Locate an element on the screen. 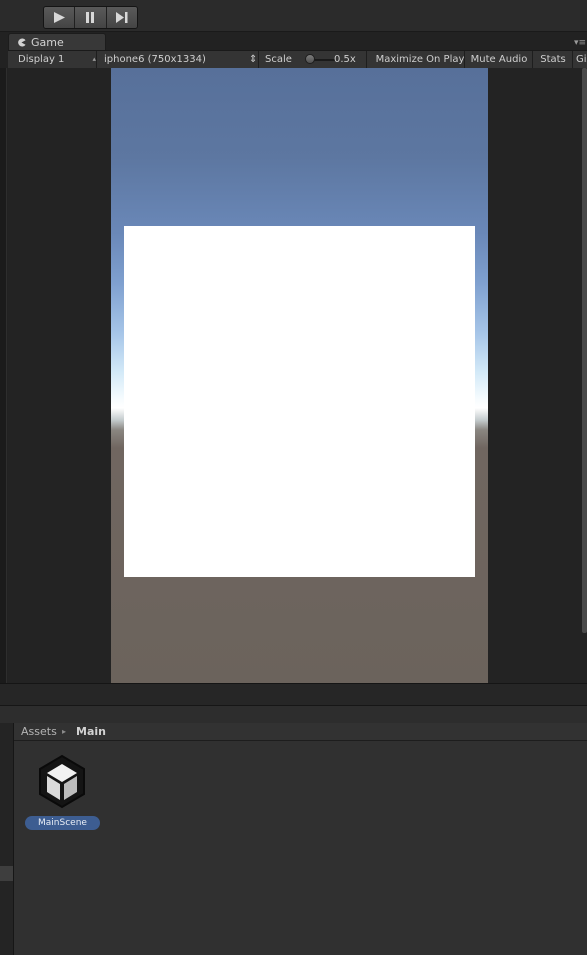 Image resolution: width=587 pixels, height=955 pixels. breadcrumb: Assets ▸ Main is located at coordinates (300, 732).